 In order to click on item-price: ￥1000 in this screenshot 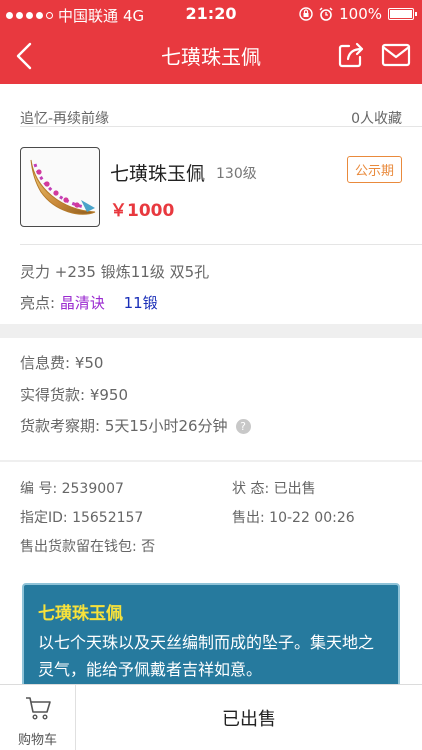, I will do `click(142, 211)`.